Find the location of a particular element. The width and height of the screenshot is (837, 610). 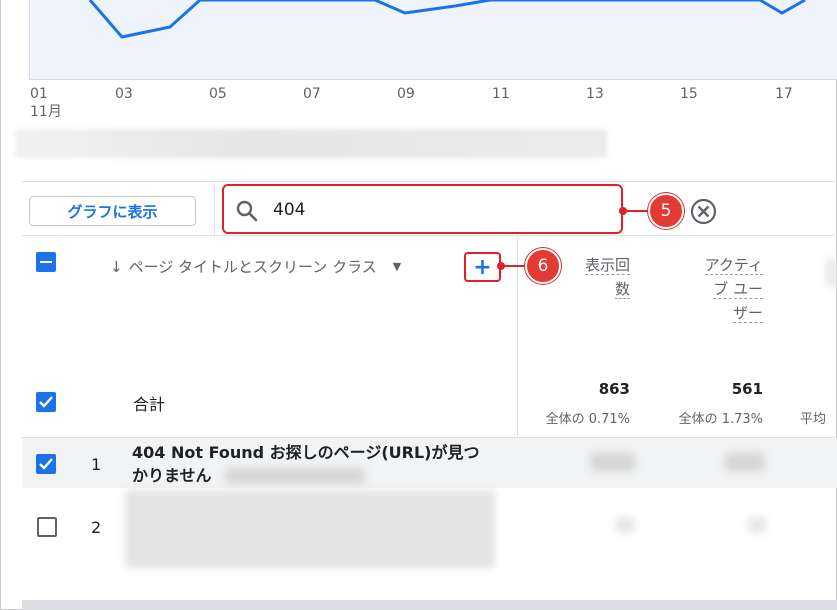

blurred-views-value is located at coordinates (612, 462).